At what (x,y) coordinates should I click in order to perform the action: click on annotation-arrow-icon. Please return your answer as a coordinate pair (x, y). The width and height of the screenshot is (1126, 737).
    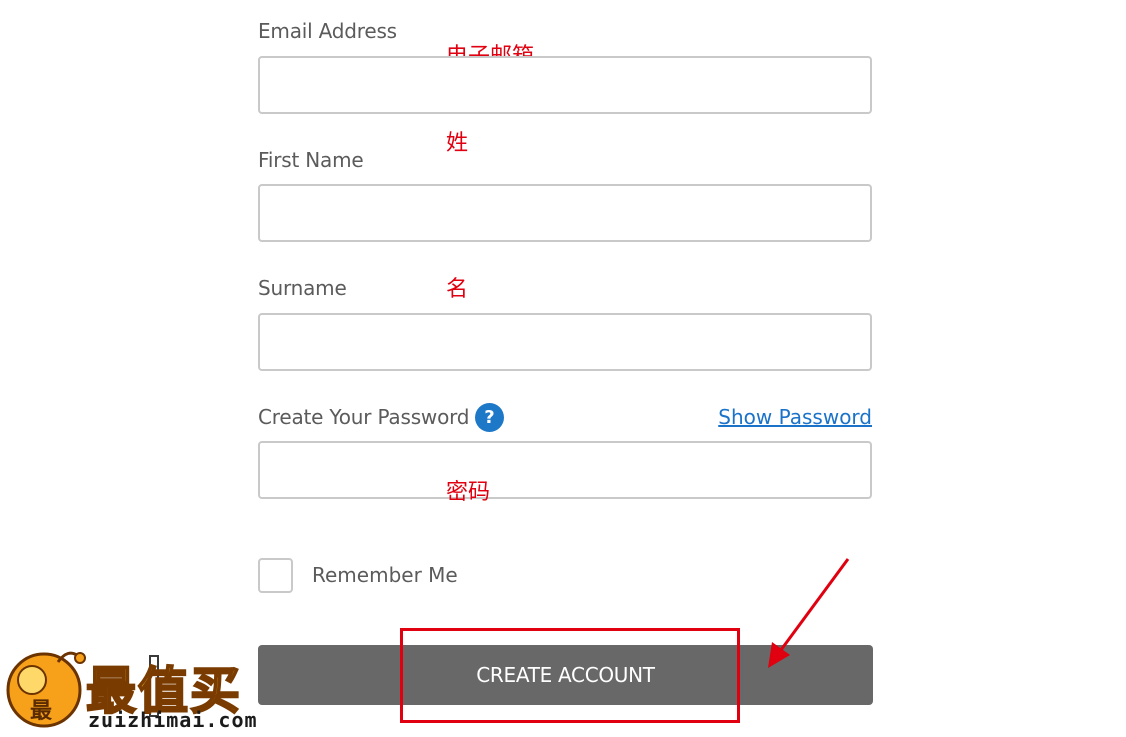
    Looking at the image, I should click on (809, 613).